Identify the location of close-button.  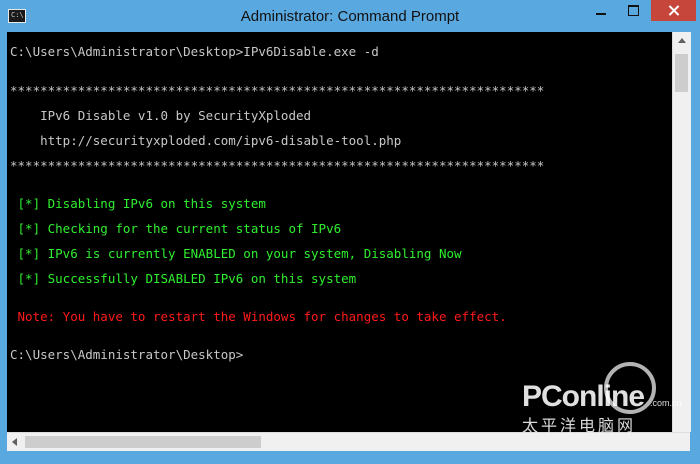
(673, 10).